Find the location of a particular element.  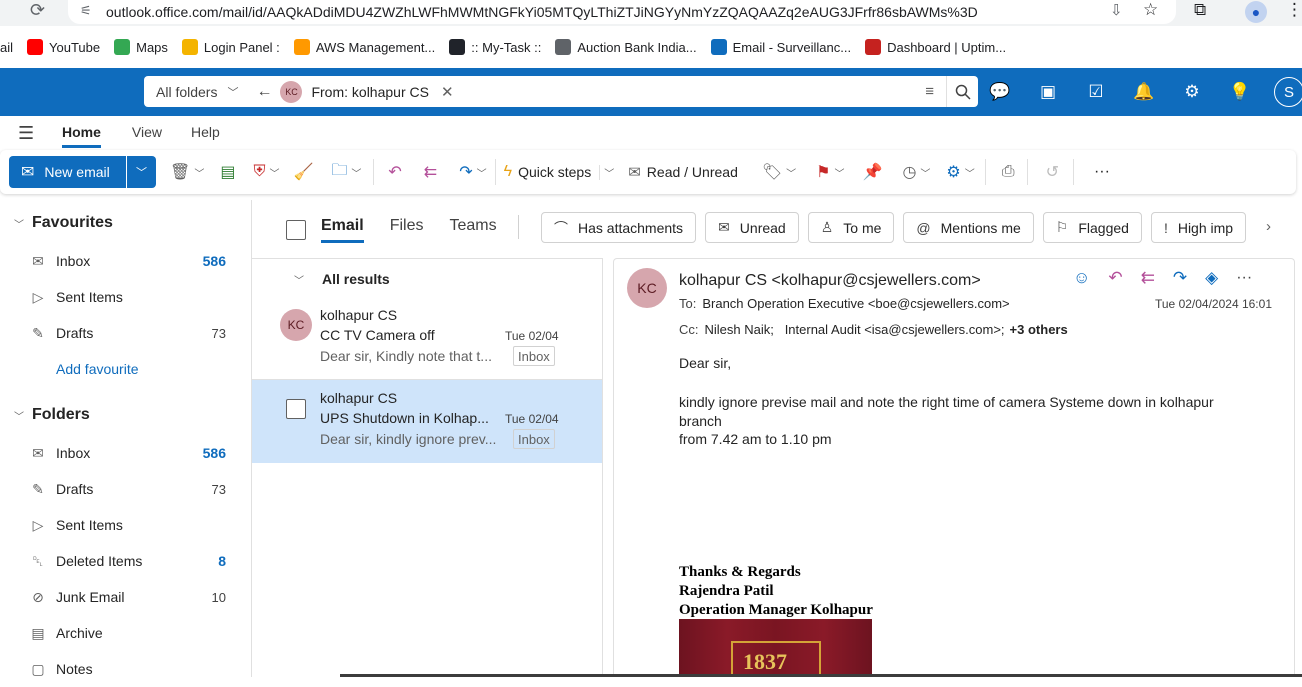

filter-options-icon: ≡ is located at coordinates (929, 91).